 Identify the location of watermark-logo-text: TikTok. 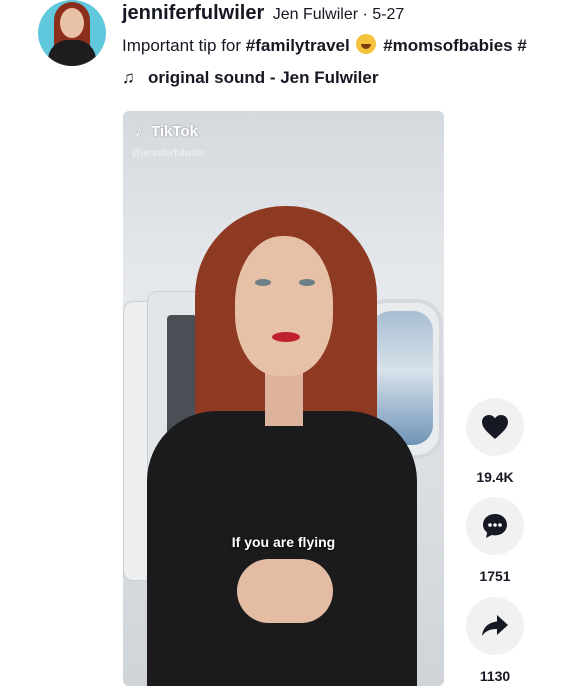
(174, 131).